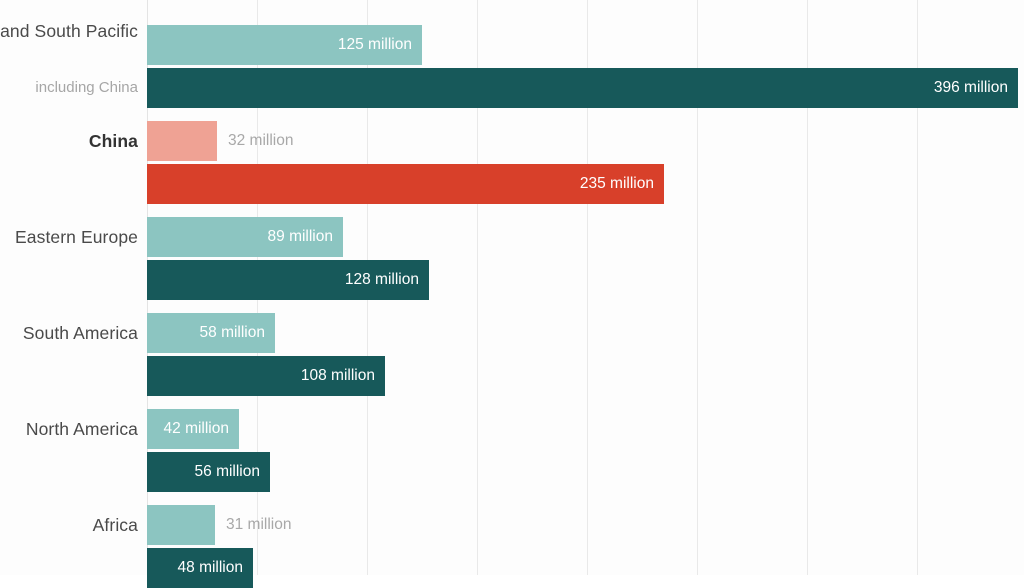 The image size is (1024, 588). Describe the element at coordinates (512, 546) in the screenshot. I see `bar-group: Africa 31 million 48 million` at that location.